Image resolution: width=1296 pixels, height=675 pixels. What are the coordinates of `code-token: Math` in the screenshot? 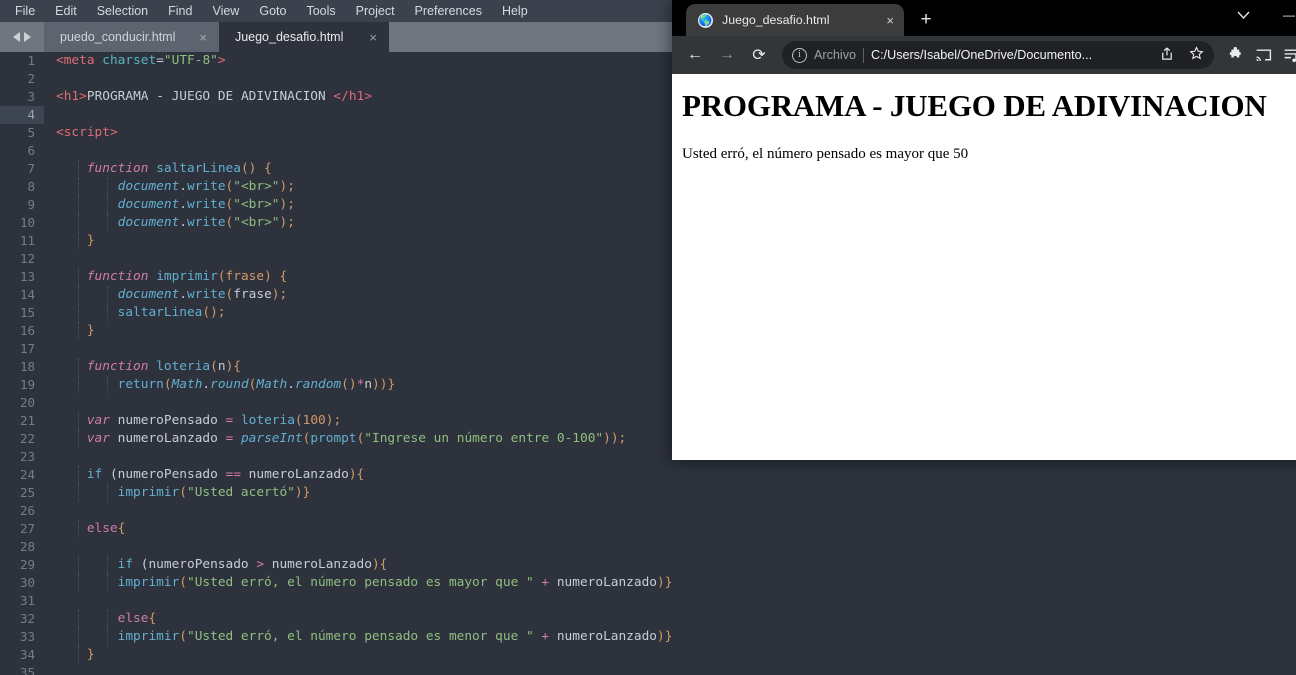 It's located at (272, 384).